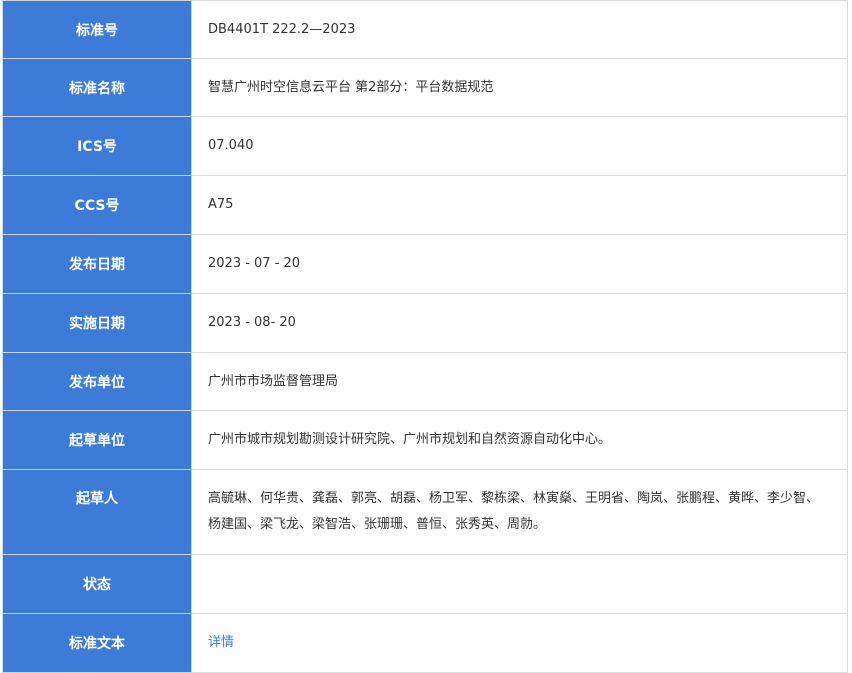 Image resolution: width=852 pixels, height=673 pixels. What do you see at coordinates (97, 87) in the screenshot?
I see `label-standard-name: 标准名称` at bounding box center [97, 87].